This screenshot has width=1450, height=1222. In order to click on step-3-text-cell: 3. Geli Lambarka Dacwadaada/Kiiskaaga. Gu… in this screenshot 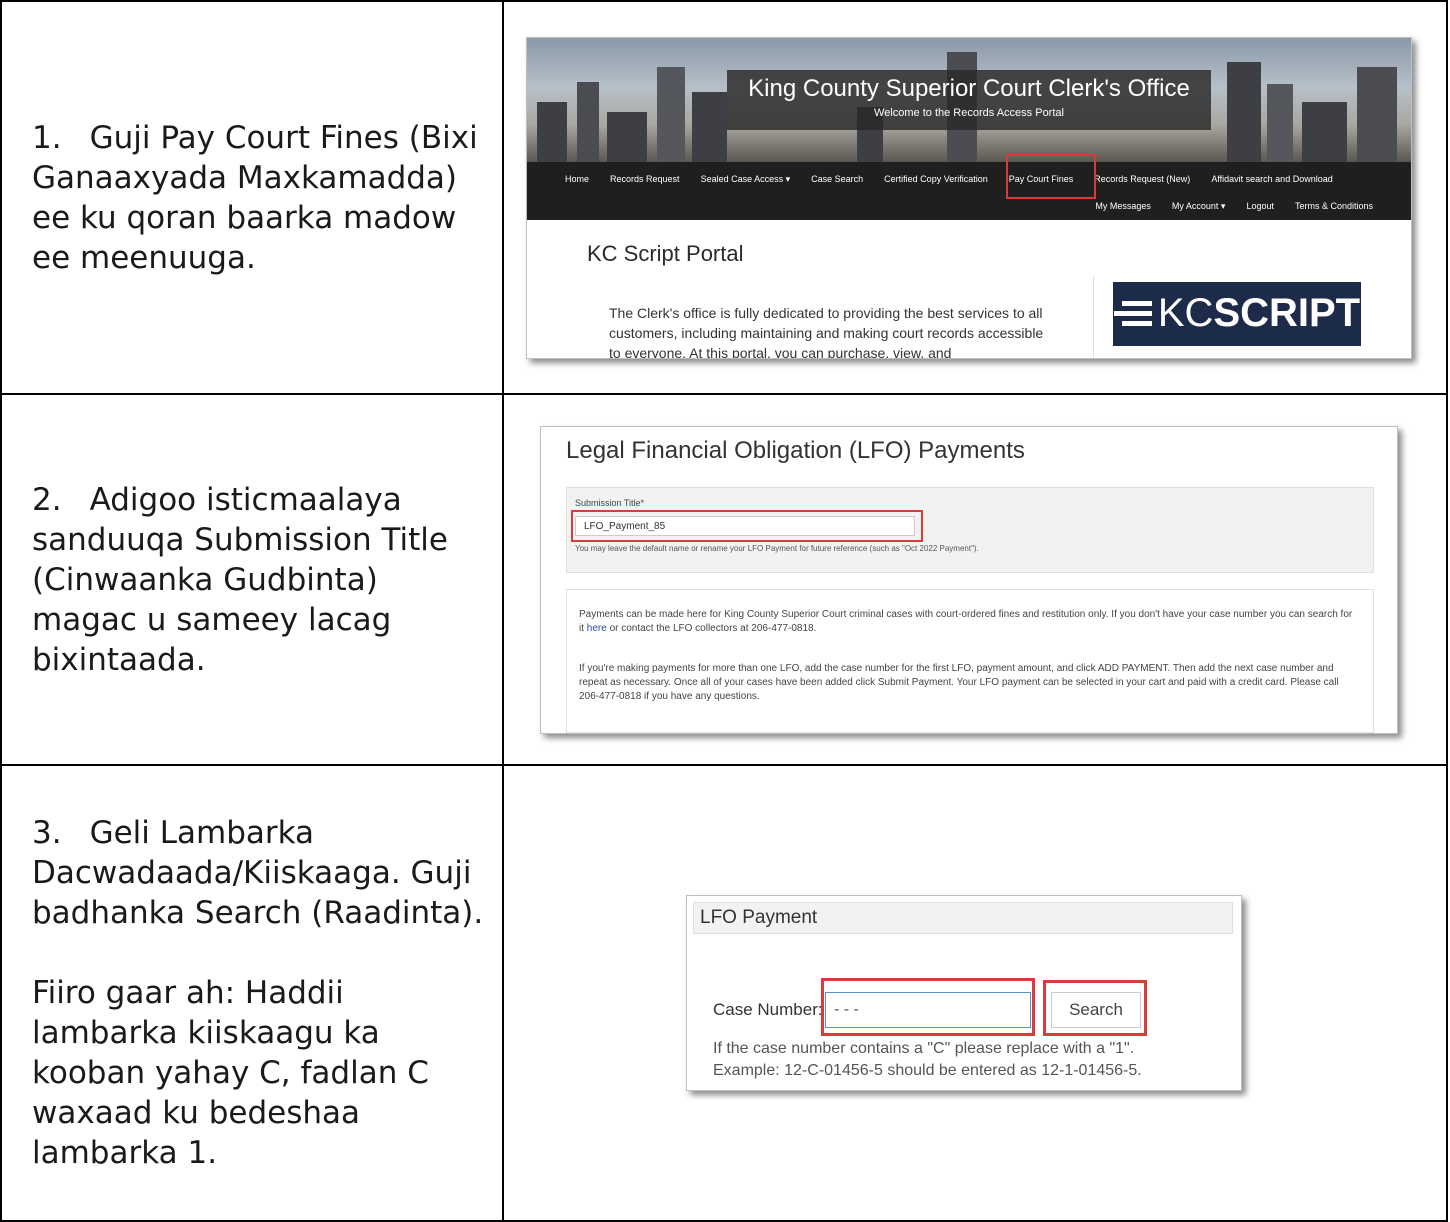, I will do `click(252, 993)`.